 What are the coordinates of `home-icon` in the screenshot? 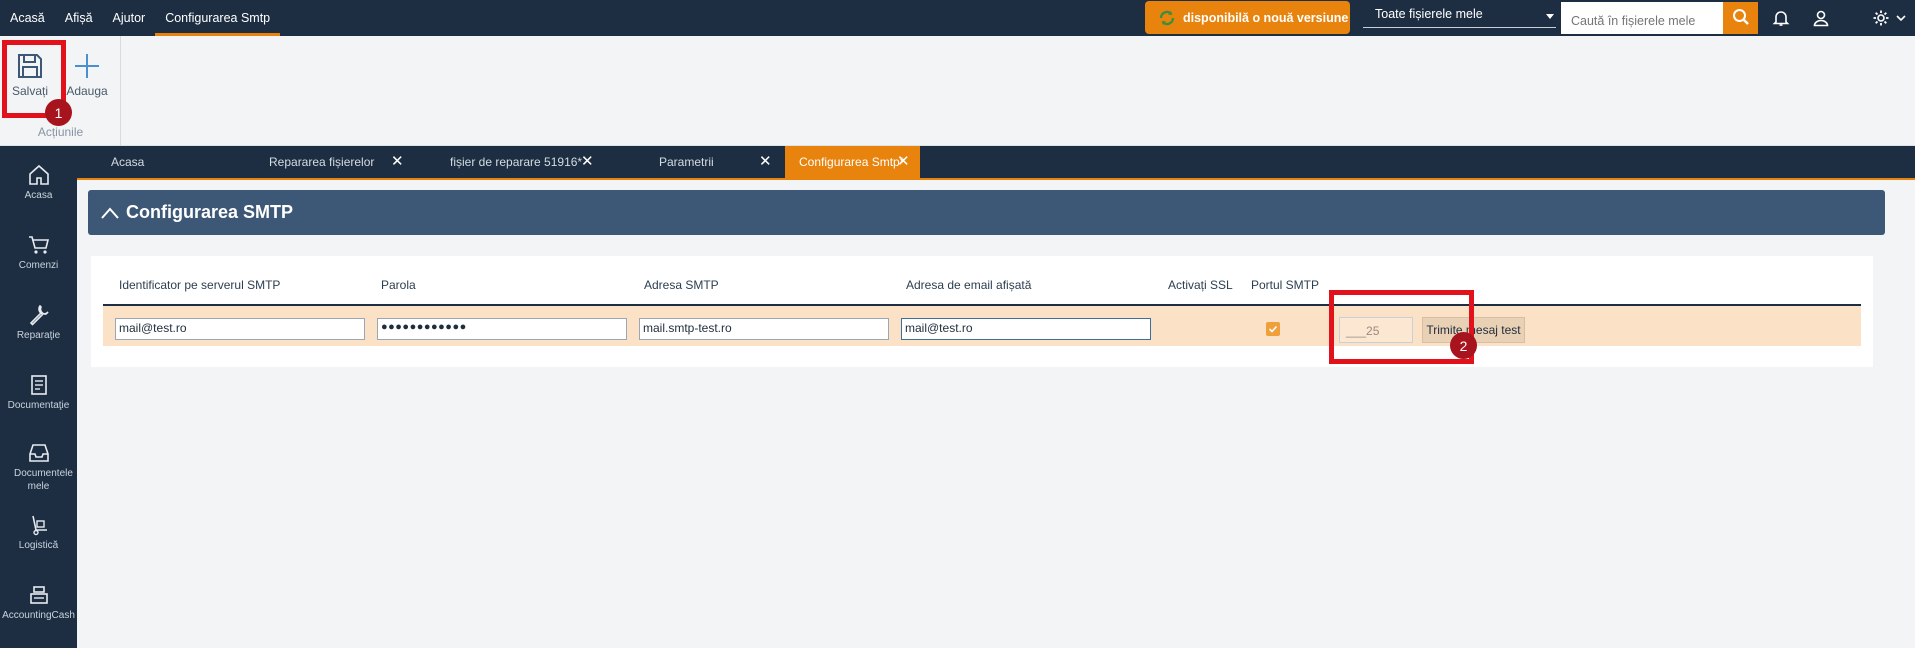 It's located at (38, 175).